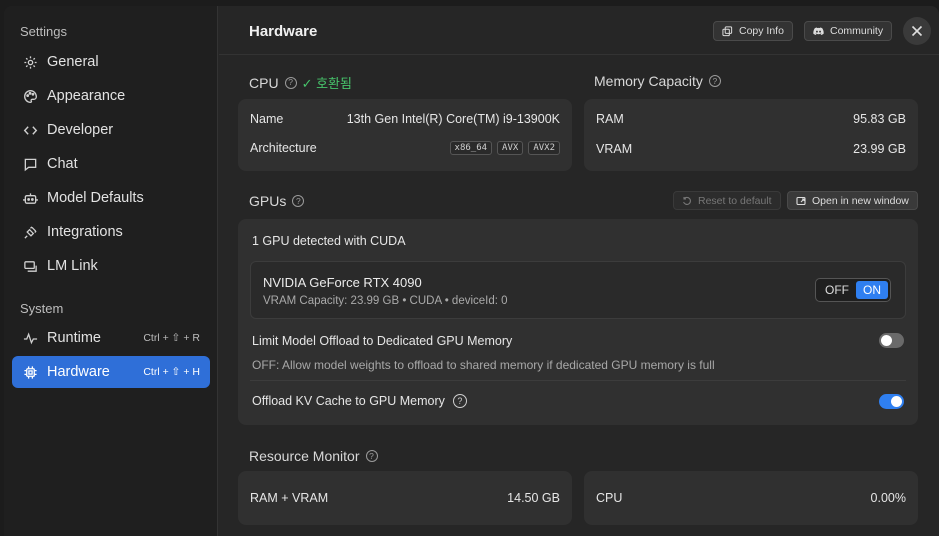 The width and height of the screenshot is (939, 536). I want to click on reset-to-default-button: Reset to default, so click(727, 200).